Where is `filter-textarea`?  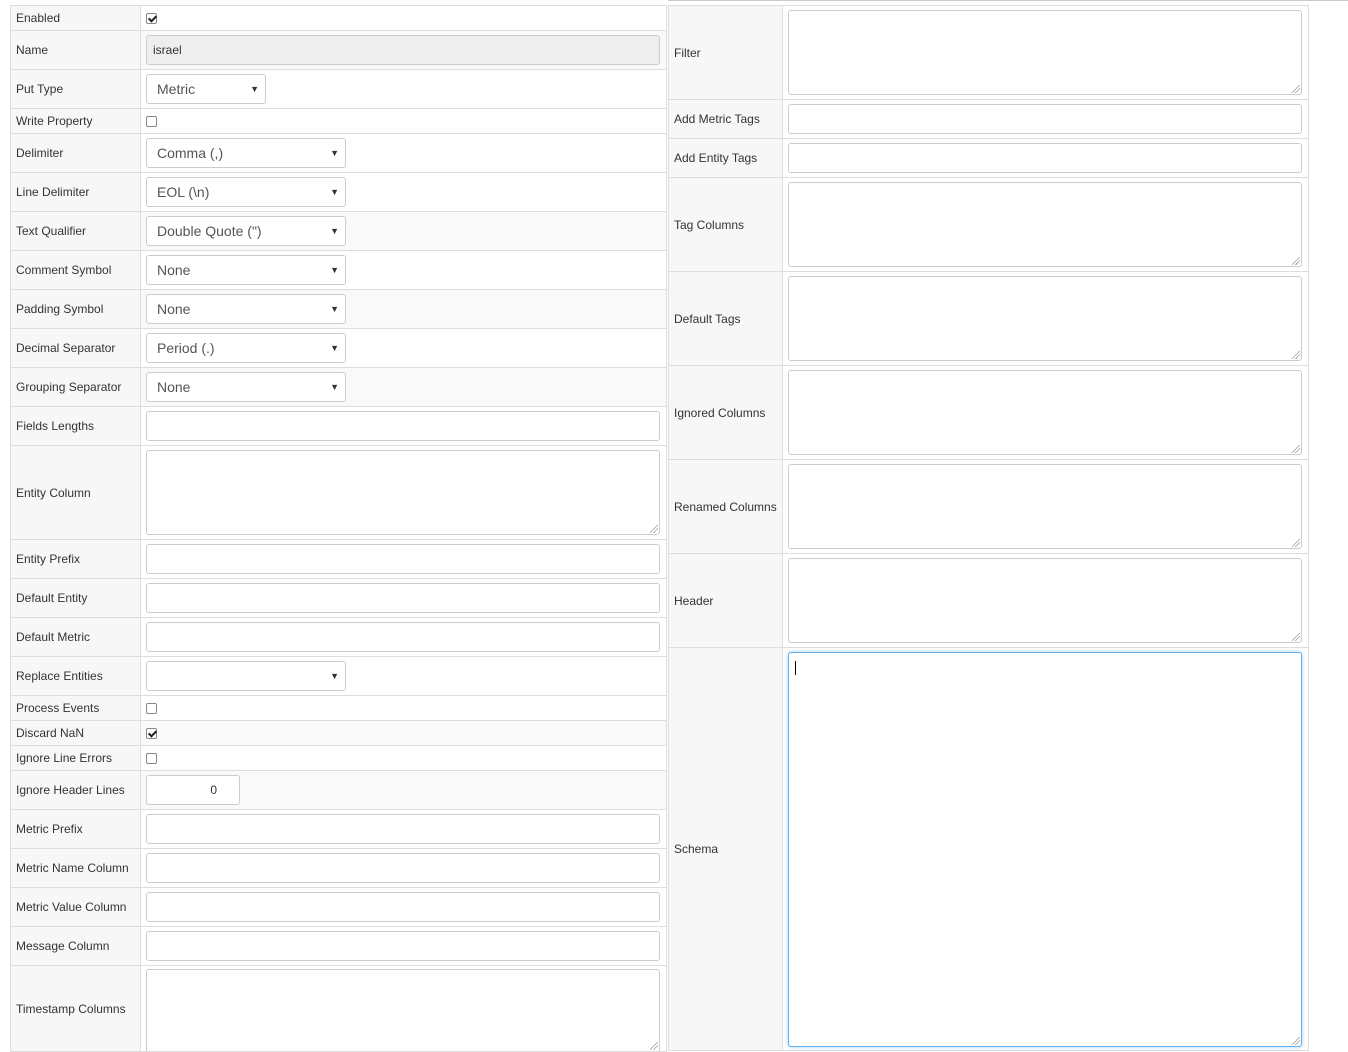
filter-textarea is located at coordinates (1045, 52).